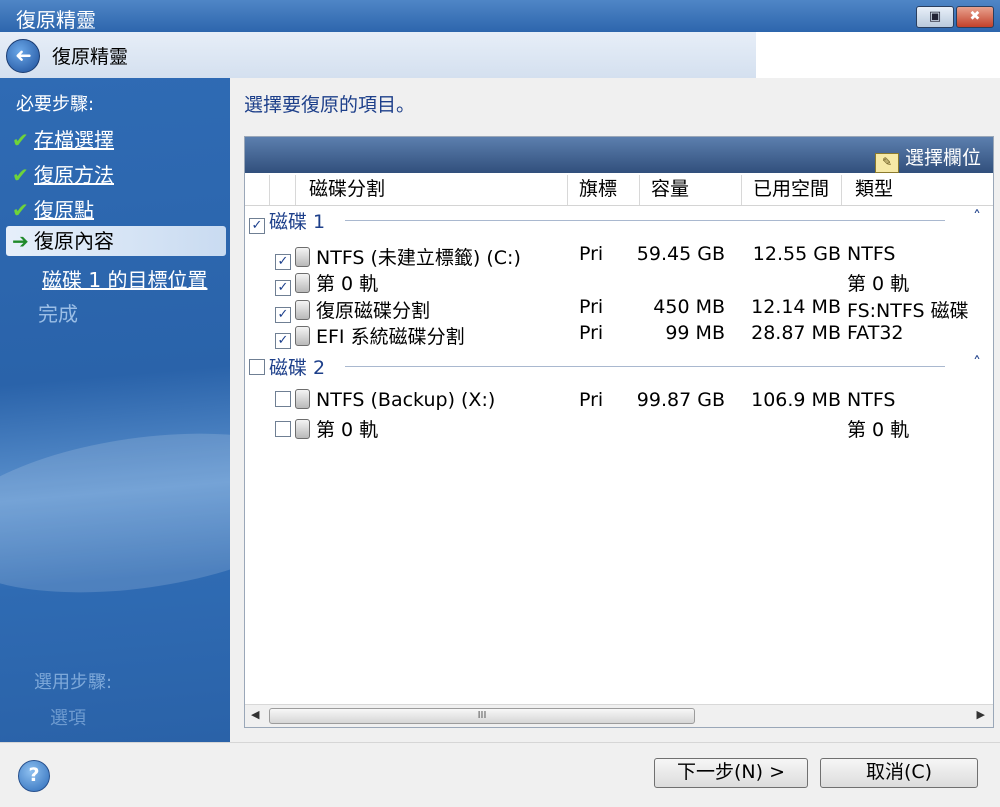  Describe the element at coordinates (619, 309) in the screenshot. I see `table-row: ✓ 復原磁碟分割 Pri 450 MB 12.14 MB FS:NTFS 磁碟` at that location.